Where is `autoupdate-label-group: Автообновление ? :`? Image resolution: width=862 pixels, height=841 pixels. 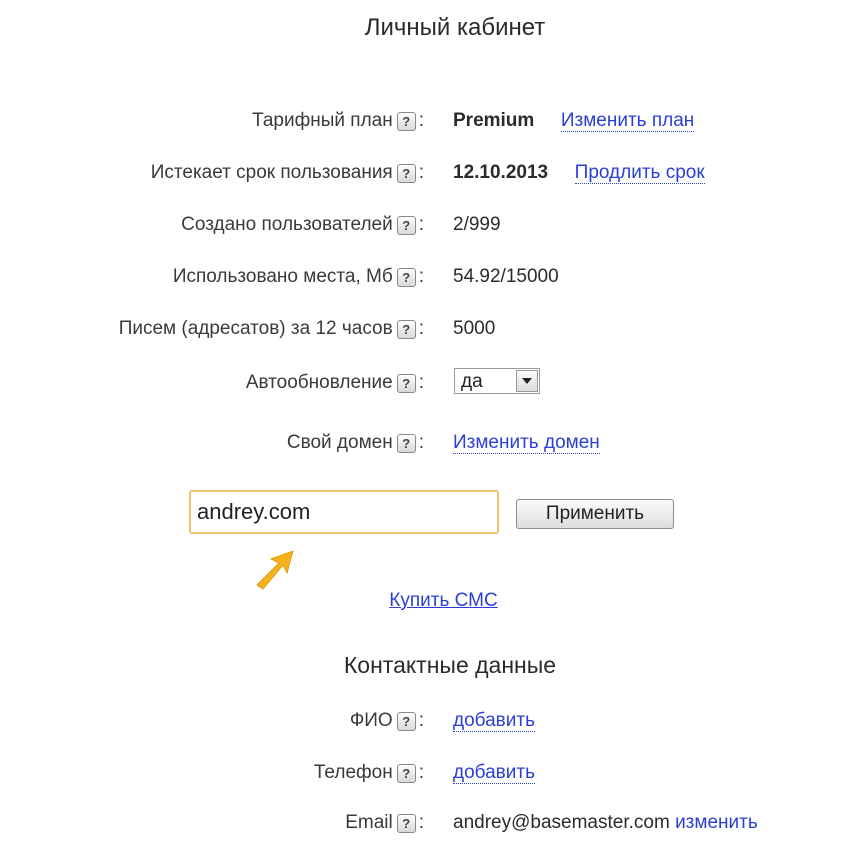 autoupdate-label-group: Автообновление ? : is located at coordinates (335, 383).